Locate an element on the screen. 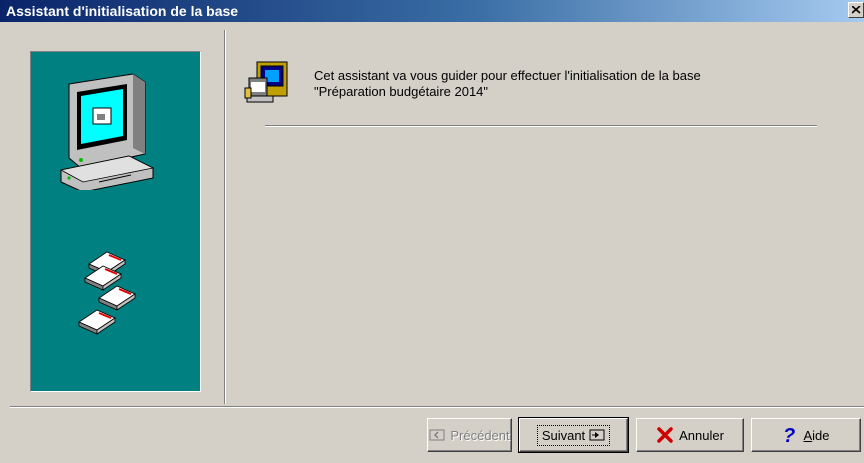 The height and width of the screenshot is (463, 864). button-area-separator is located at coordinates (437, 406).